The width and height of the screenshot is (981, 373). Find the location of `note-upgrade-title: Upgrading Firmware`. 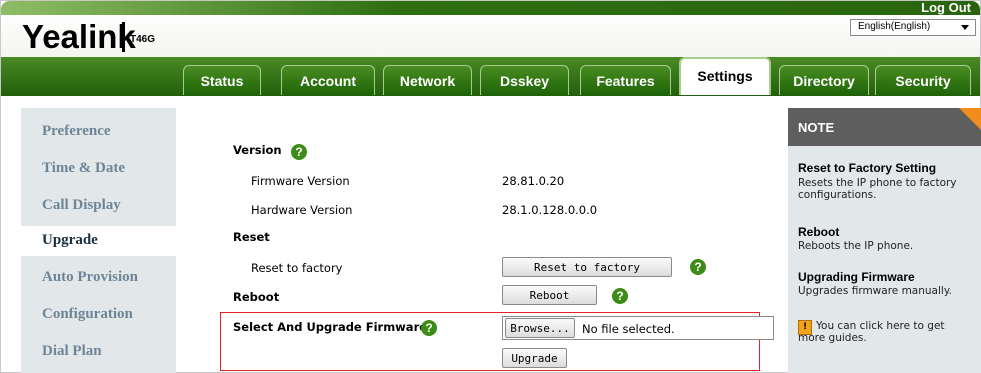

note-upgrade-title: Upgrading Firmware is located at coordinates (856, 277).